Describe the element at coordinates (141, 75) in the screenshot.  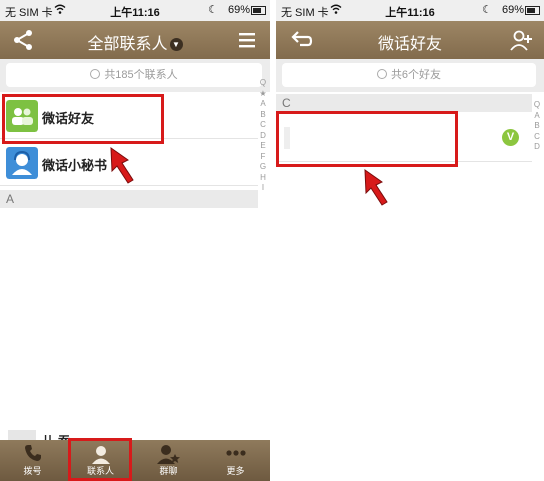
I see `search-placeholder: 共185个联系人` at that location.